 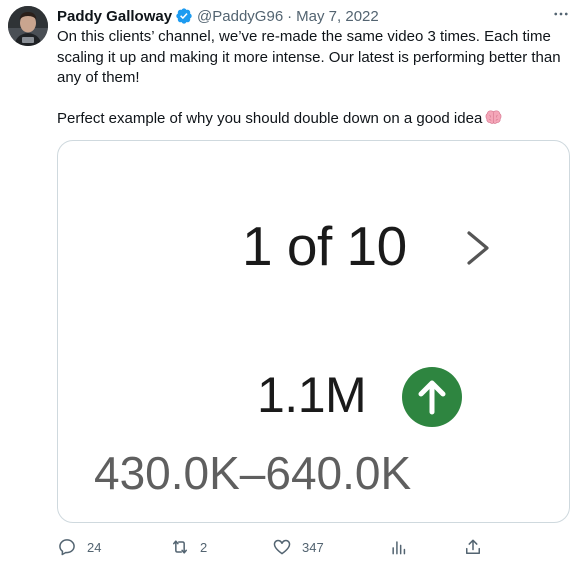 I want to click on tweet-date: May 7, 2022, so click(x=337, y=16).